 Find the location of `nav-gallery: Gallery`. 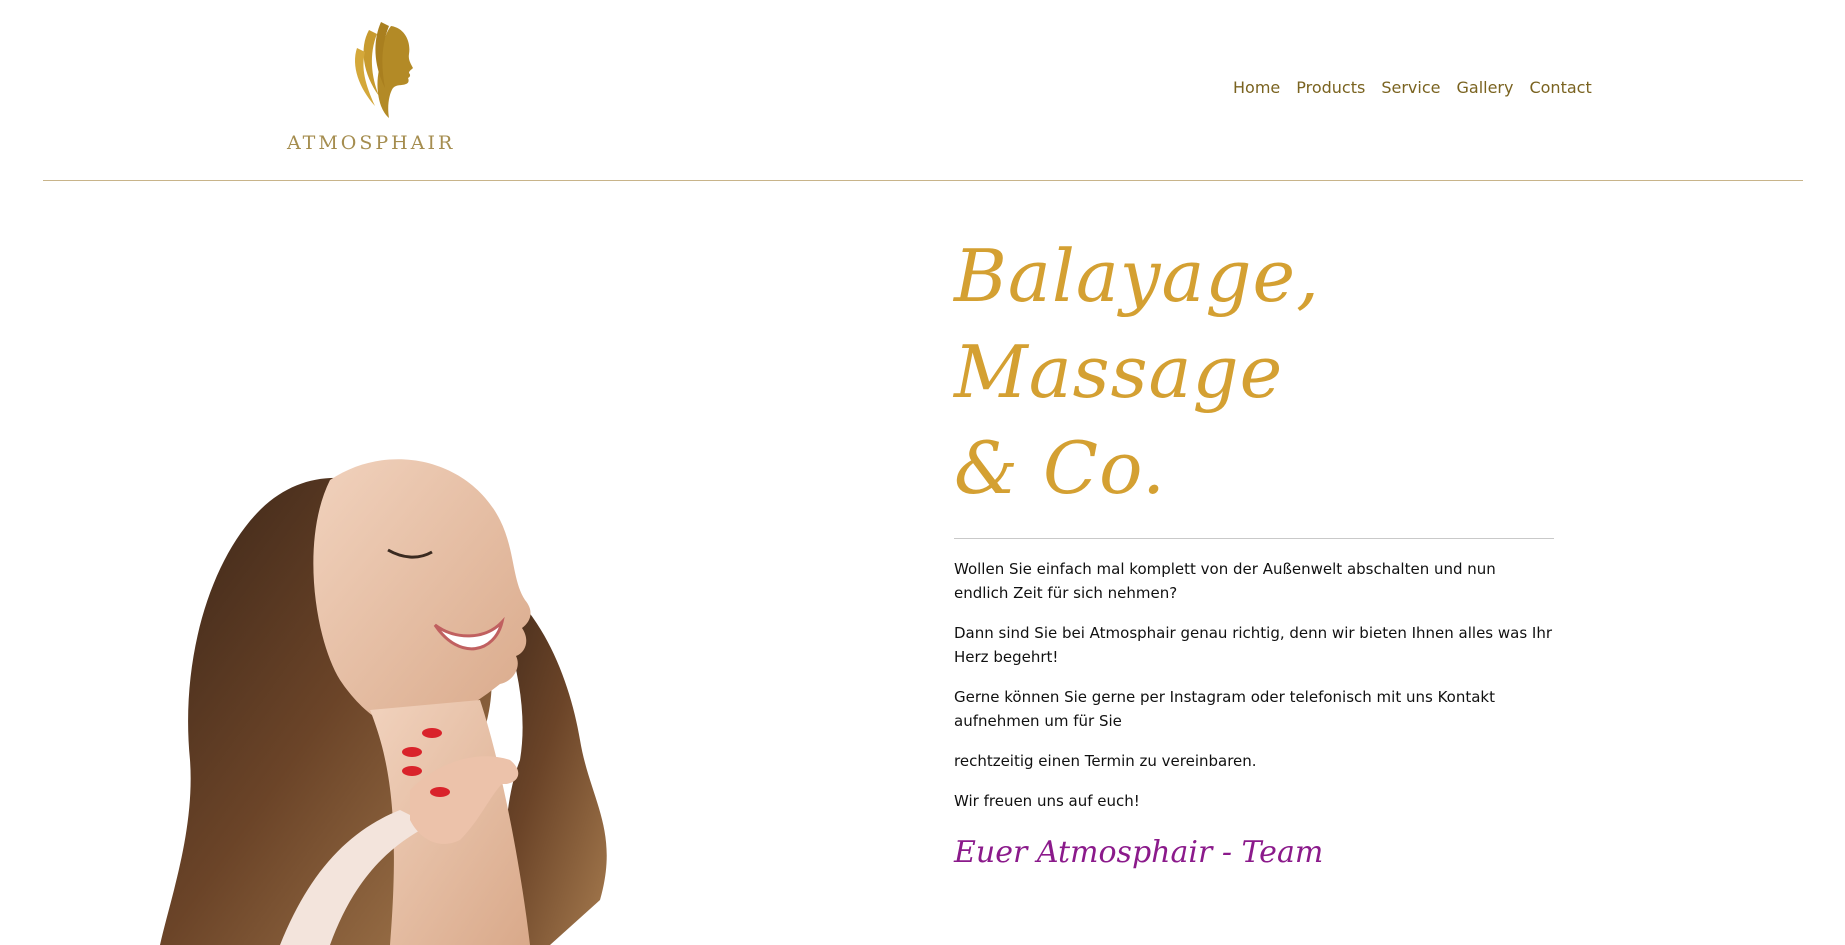

nav-gallery: Gallery is located at coordinates (1484, 87).